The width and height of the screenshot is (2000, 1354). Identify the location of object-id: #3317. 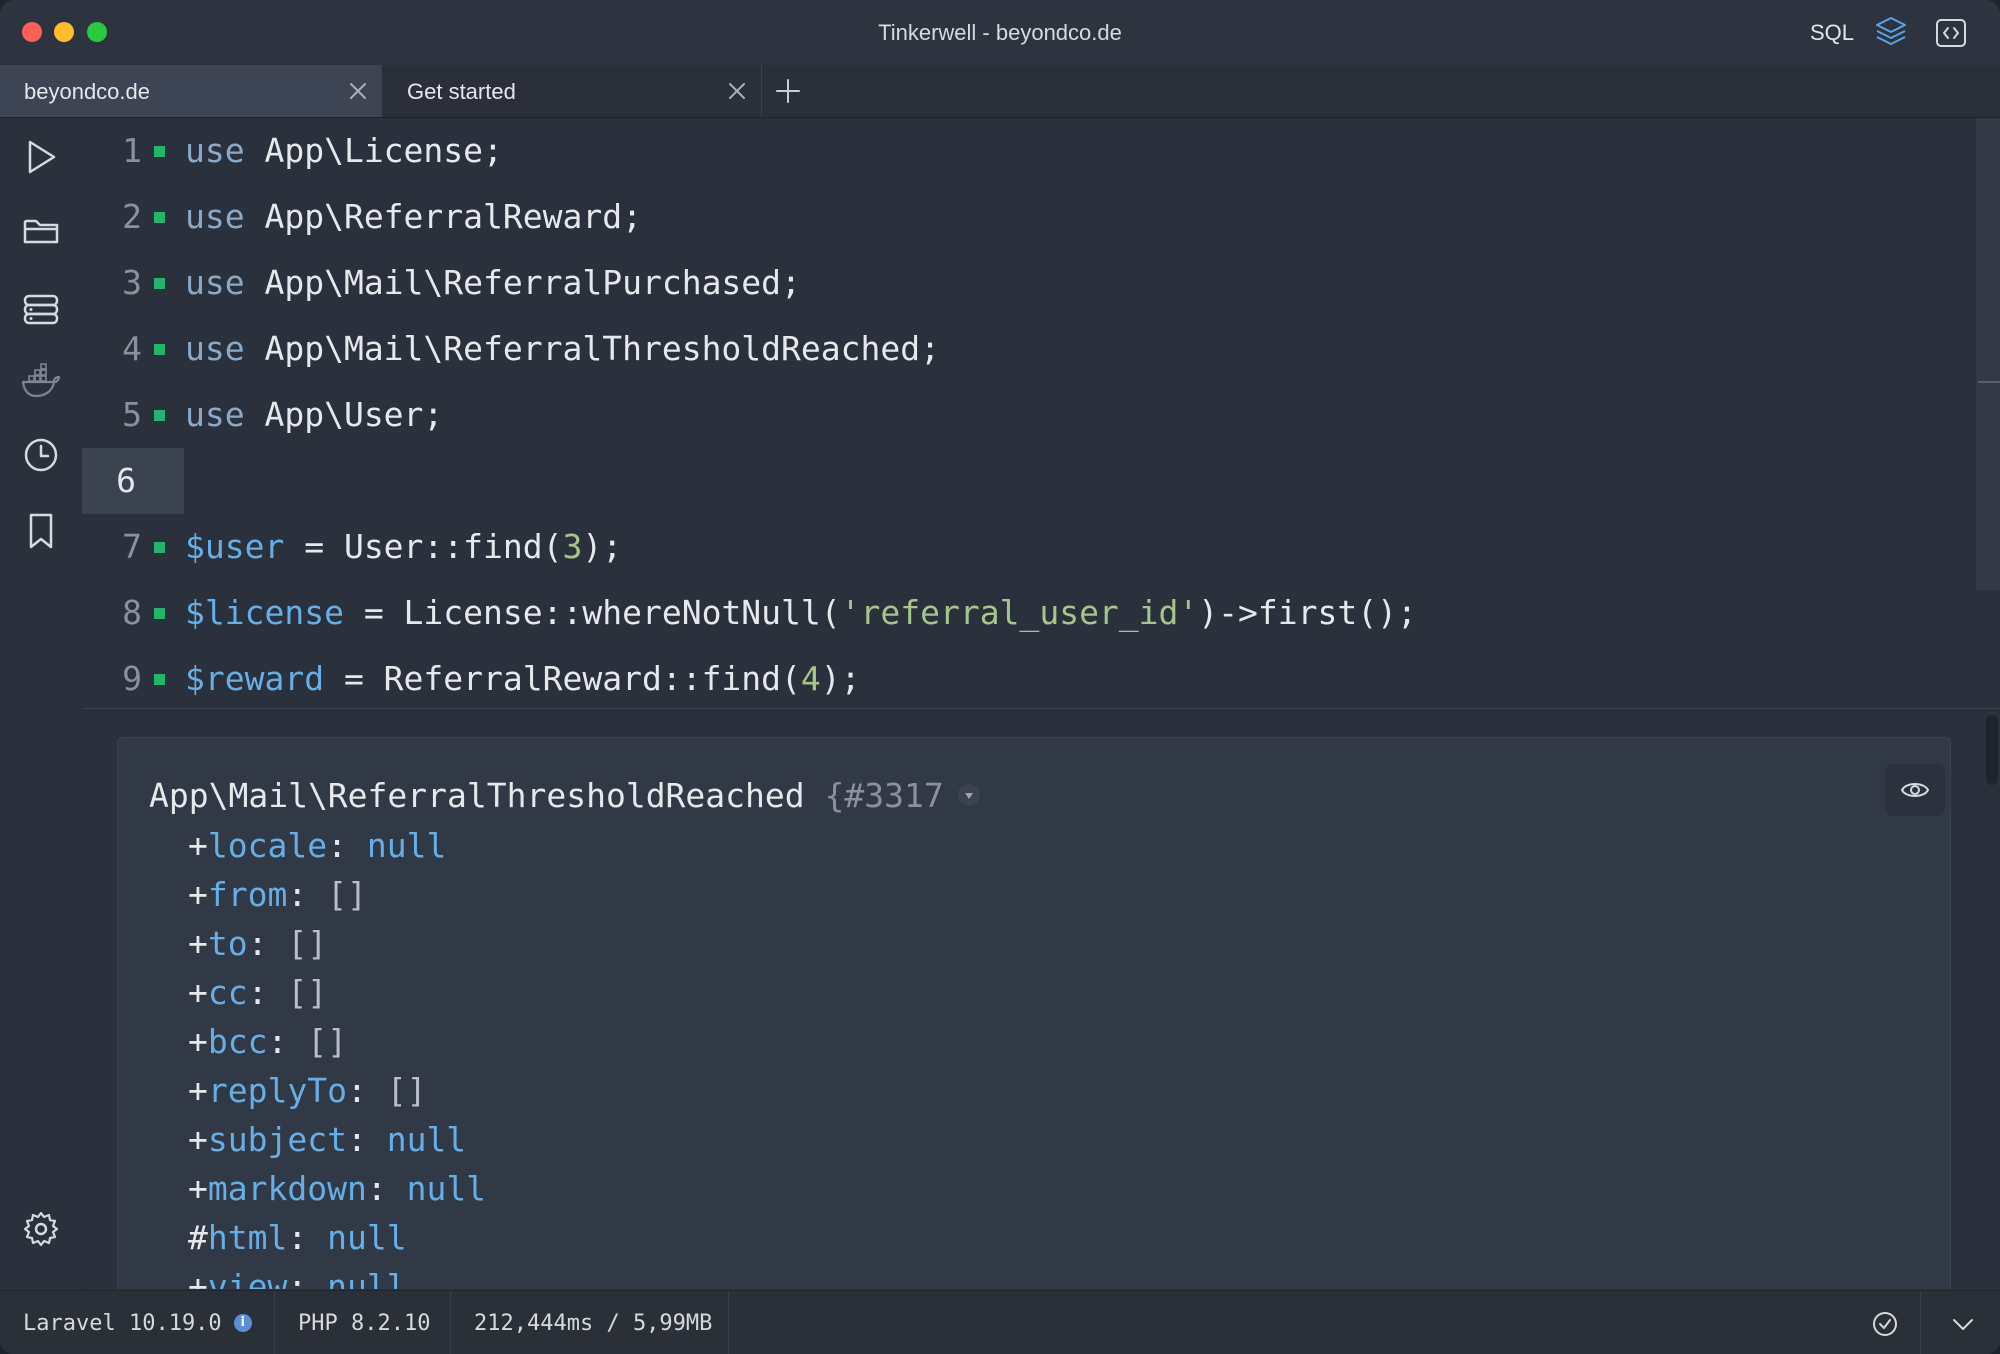
(894, 795).